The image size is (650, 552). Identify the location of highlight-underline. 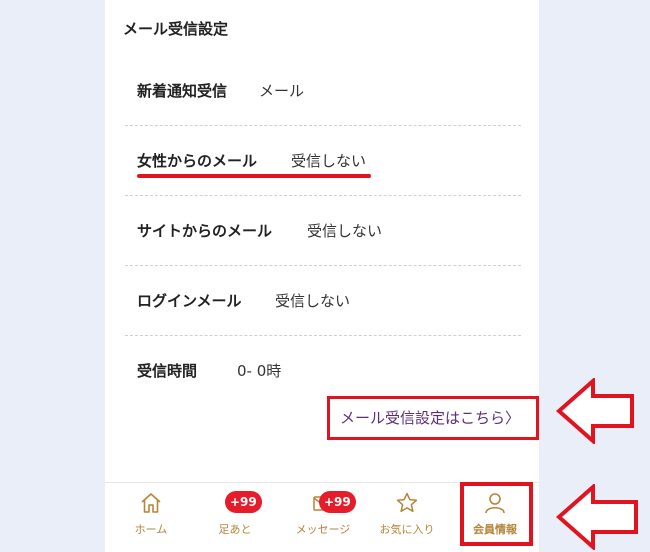
(254, 176).